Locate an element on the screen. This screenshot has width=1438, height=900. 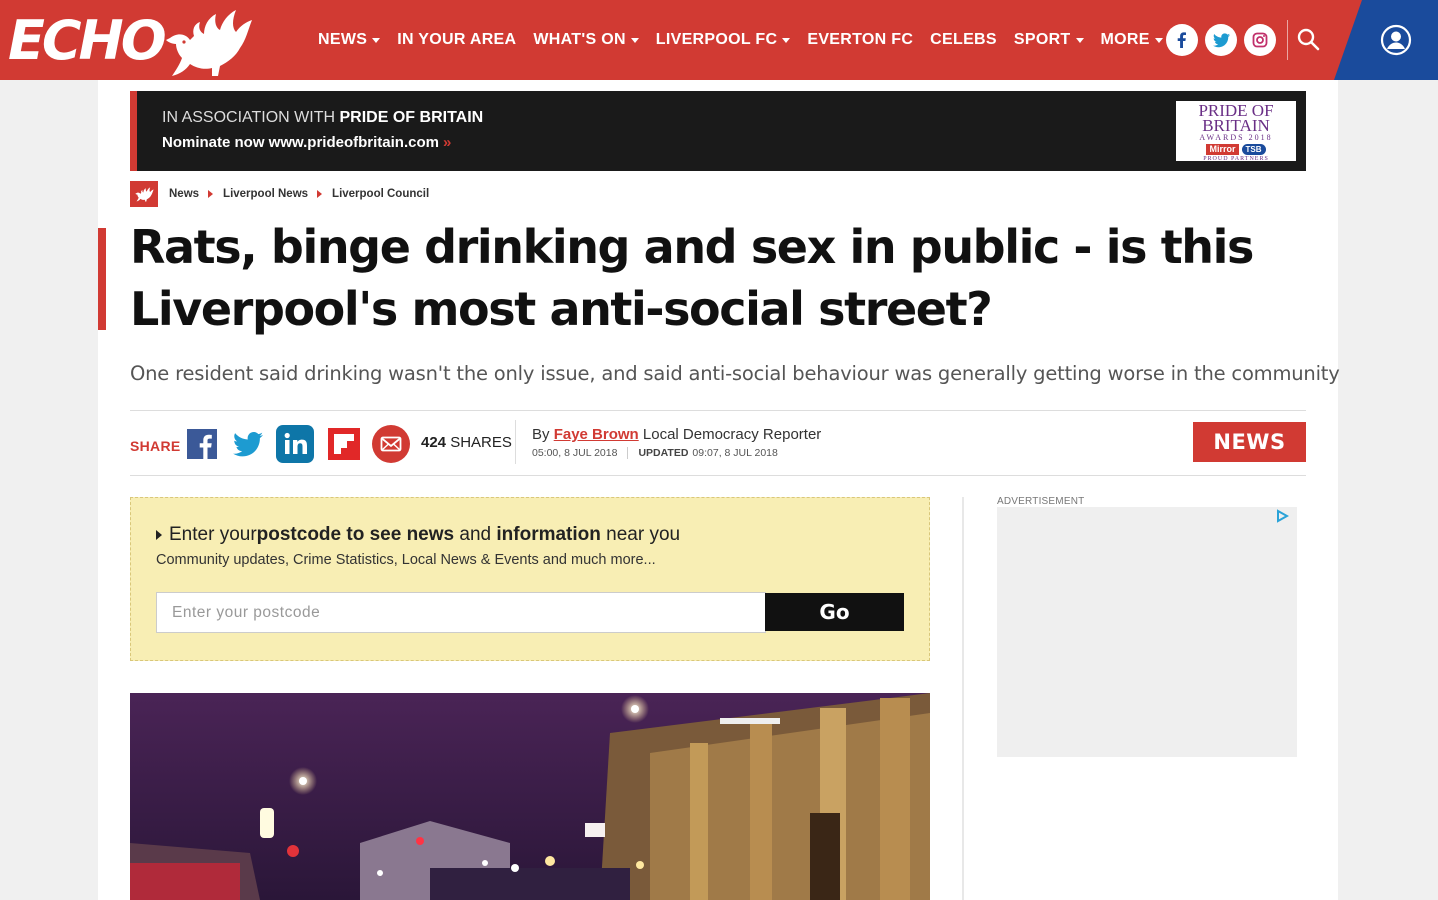
social-links is located at coordinates (1221, 40).